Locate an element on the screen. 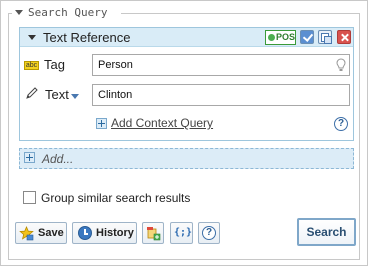 This screenshot has width=368, height=266. abc-icon: abc is located at coordinates (31, 65).